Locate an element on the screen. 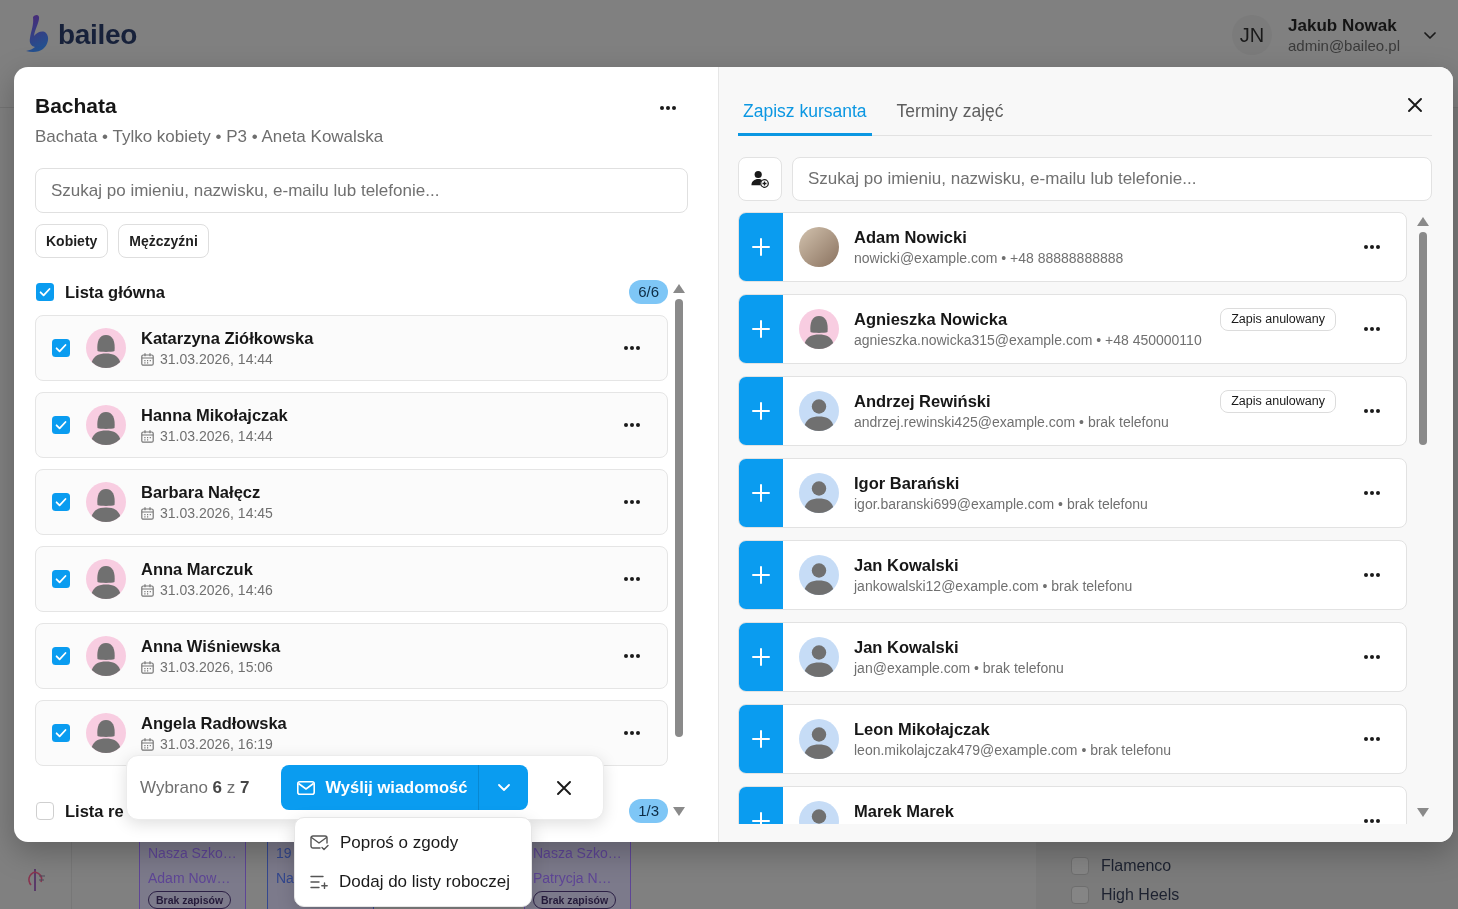 This screenshot has height=909, width=1458. filter-chip: Kobiety is located at coordinates (72, 241).